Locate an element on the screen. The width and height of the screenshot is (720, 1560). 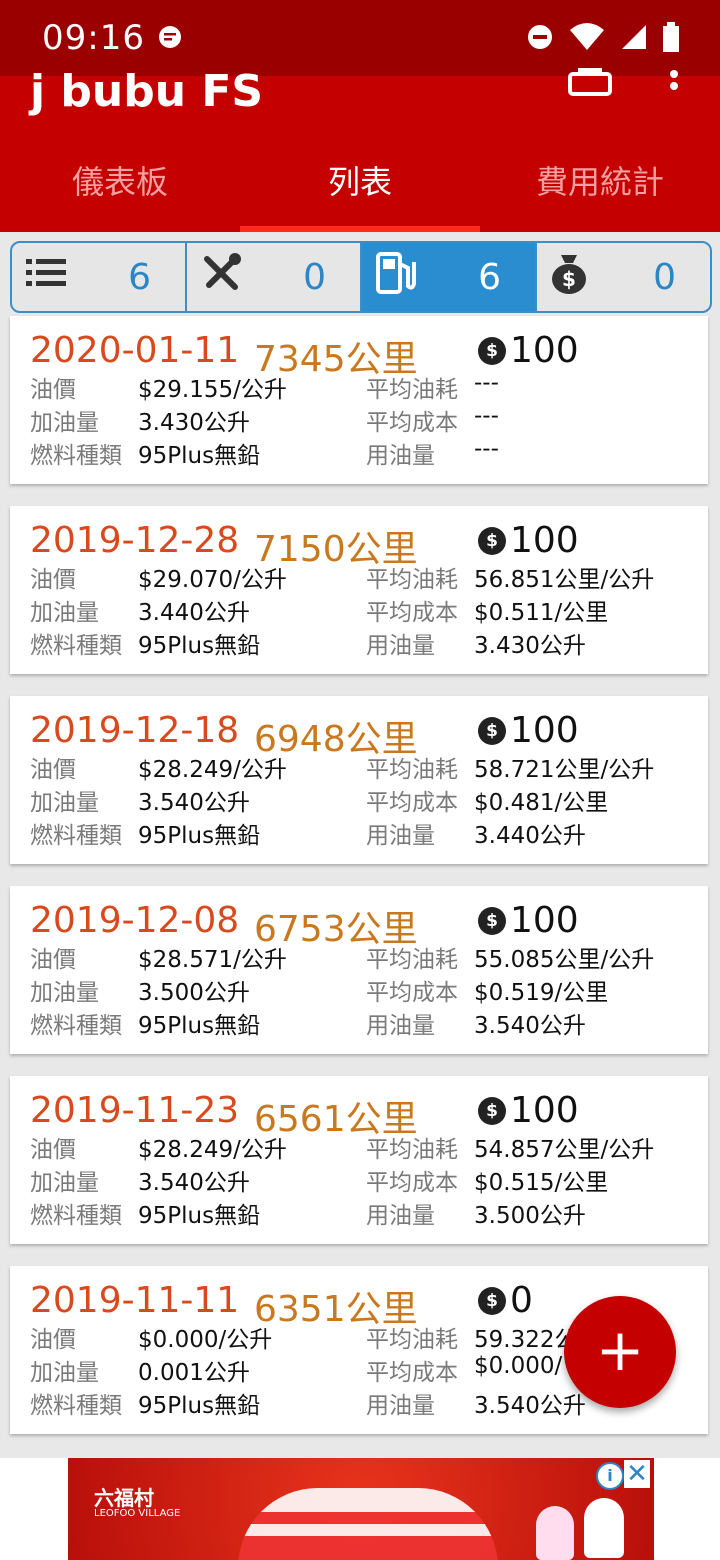
ad-image: 六福村 LEOFOO VILLAGE i ✕ is located at coordinates (361, 1509).